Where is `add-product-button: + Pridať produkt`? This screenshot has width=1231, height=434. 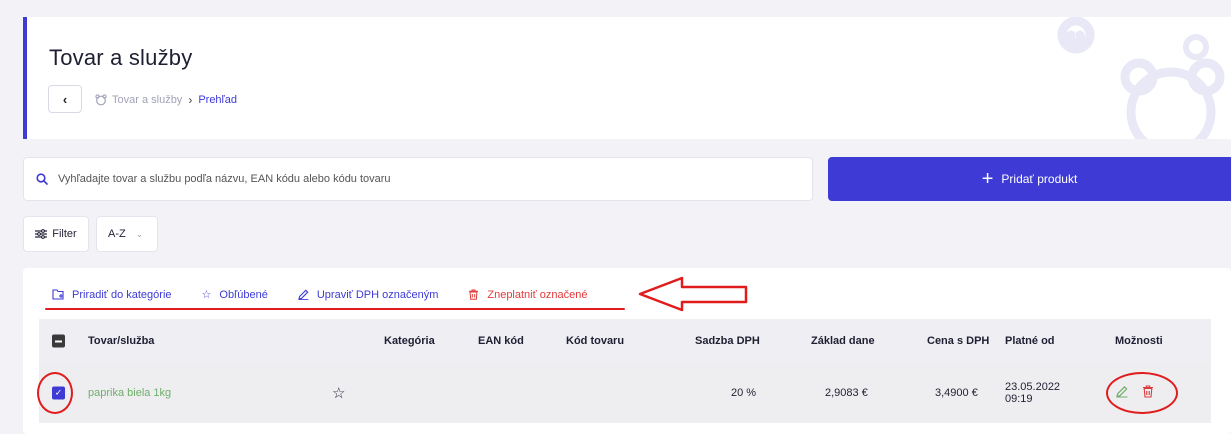
add-product-button: + Pridať produkt is located at coordinates (1029, 179).